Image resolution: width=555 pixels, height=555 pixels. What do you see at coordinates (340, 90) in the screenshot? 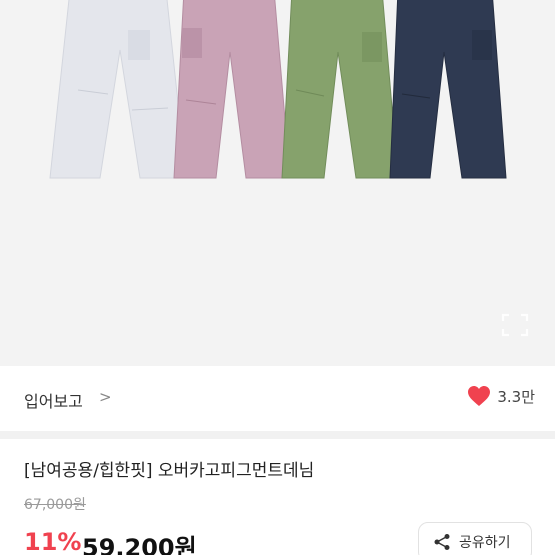
I see `pants-green` at bounding box center [340, 90].